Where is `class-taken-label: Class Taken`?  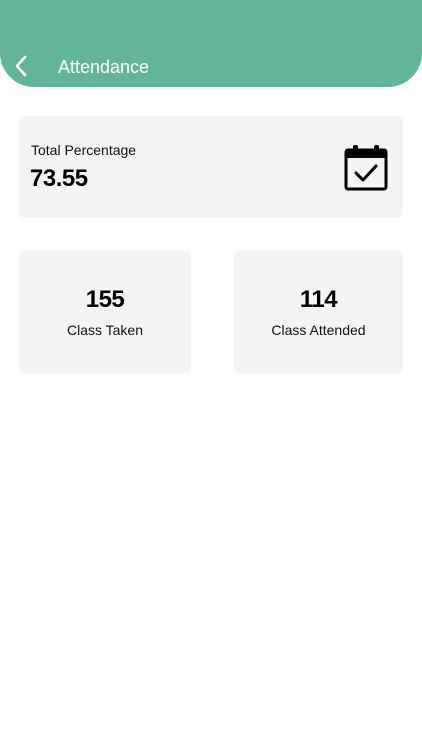
class-taken-label: Class Taken is located at coordinates (104, 330).